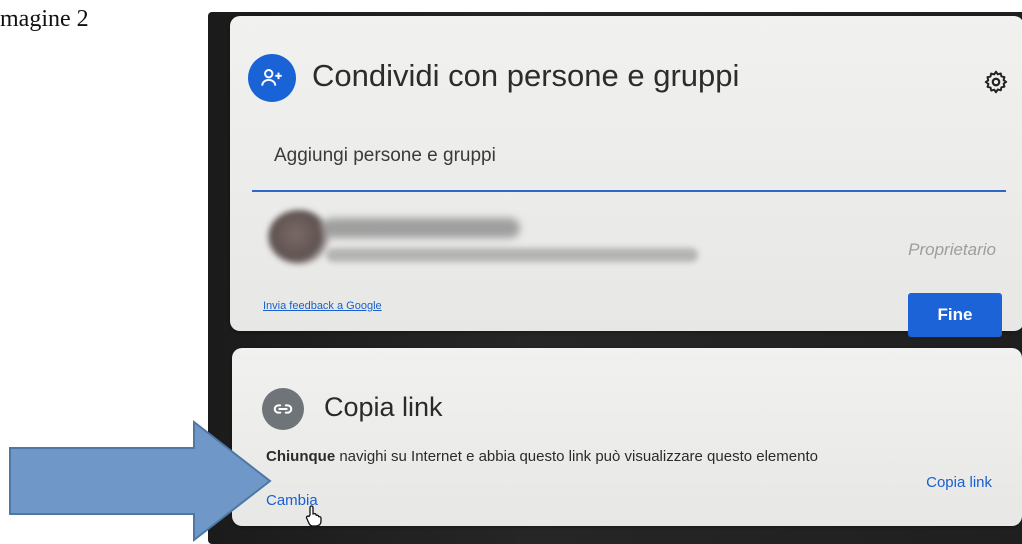 The image size is (1022, 544). Describe the element at coordinates (624, 156) in the screenshot. I see `add-people-input` at that location.